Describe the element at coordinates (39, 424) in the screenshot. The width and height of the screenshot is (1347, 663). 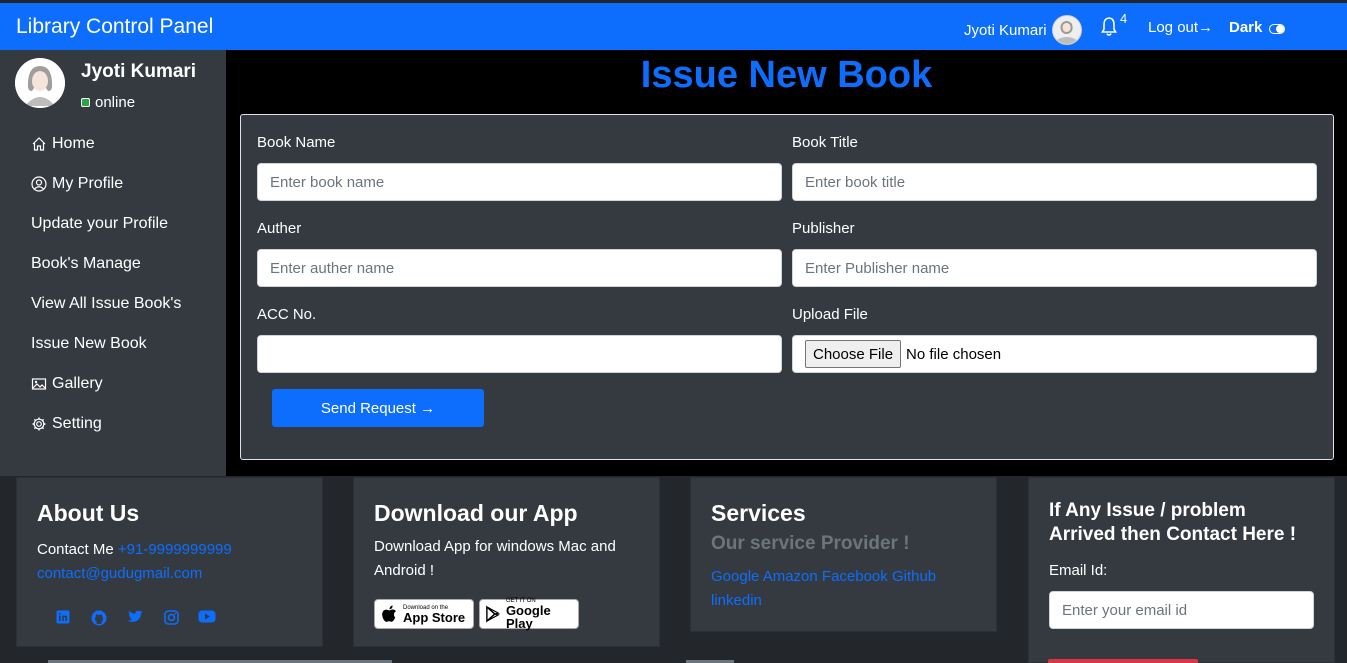
I see `gear-icon` at that location.